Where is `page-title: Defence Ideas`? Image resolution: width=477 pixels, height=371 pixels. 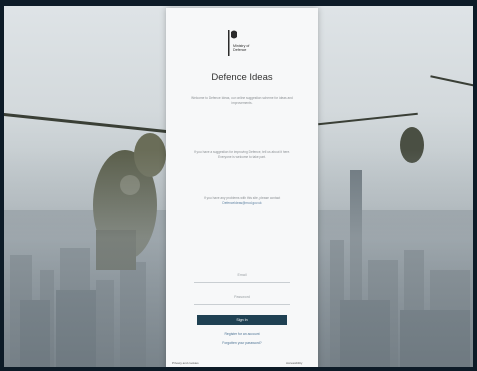 page-title: Defence Ideas is located at coordinates (242, 77).